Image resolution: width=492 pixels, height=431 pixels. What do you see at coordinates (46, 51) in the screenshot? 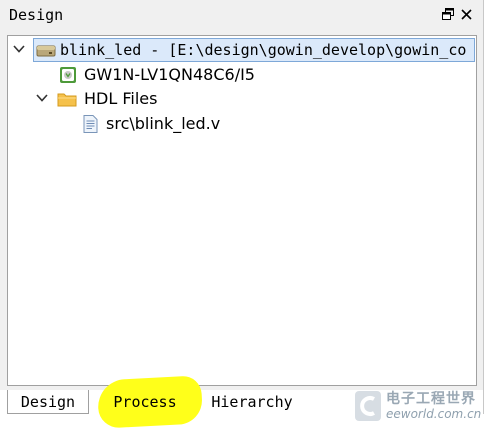
I see `project-drive-icon` at bounding box center [46, 51].